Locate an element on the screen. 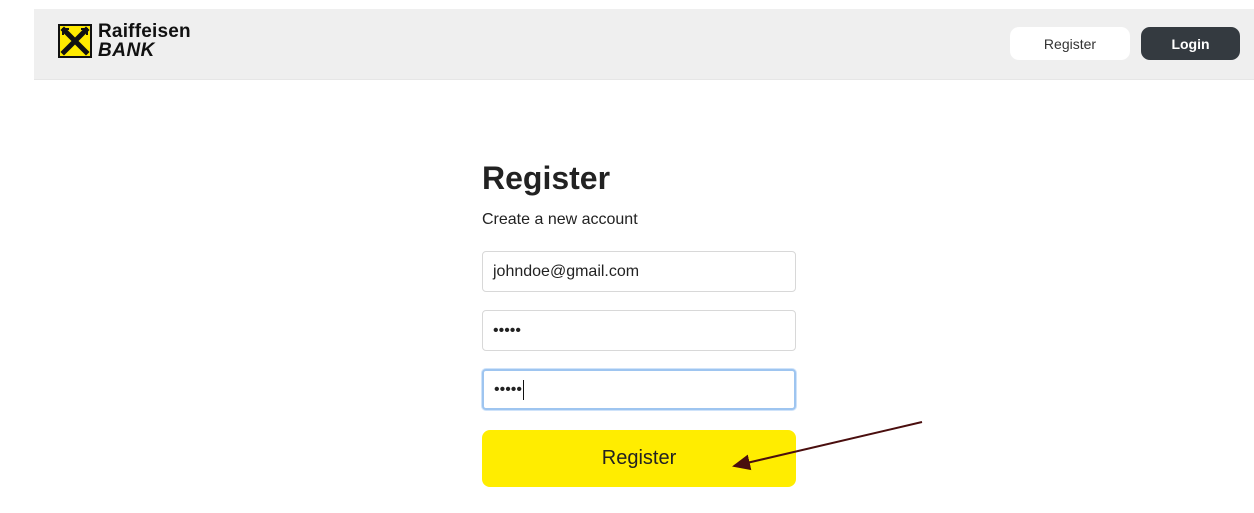  logo-line1: Raiffeisen is located at coordinates (144, 31).